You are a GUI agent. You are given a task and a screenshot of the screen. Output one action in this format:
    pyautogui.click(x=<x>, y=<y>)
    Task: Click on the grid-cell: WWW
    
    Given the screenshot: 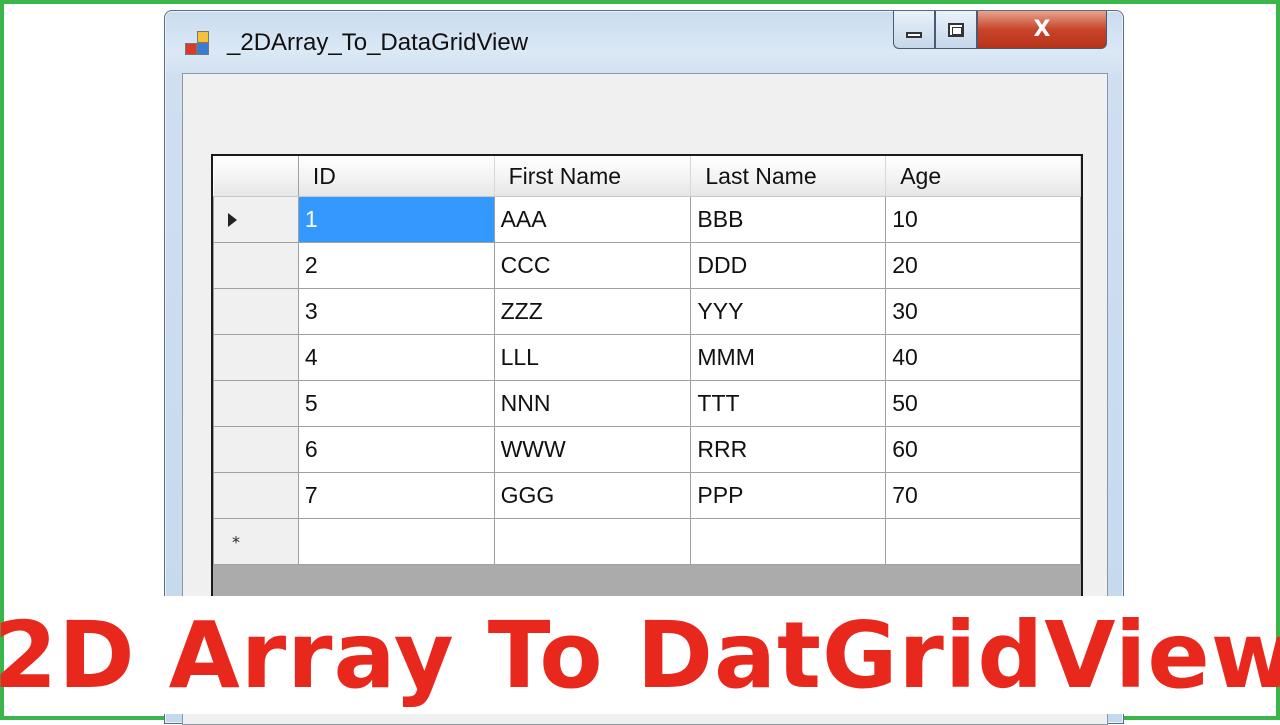 What is the action you would take?
    pyautogui.click(x=592, y=449)
    